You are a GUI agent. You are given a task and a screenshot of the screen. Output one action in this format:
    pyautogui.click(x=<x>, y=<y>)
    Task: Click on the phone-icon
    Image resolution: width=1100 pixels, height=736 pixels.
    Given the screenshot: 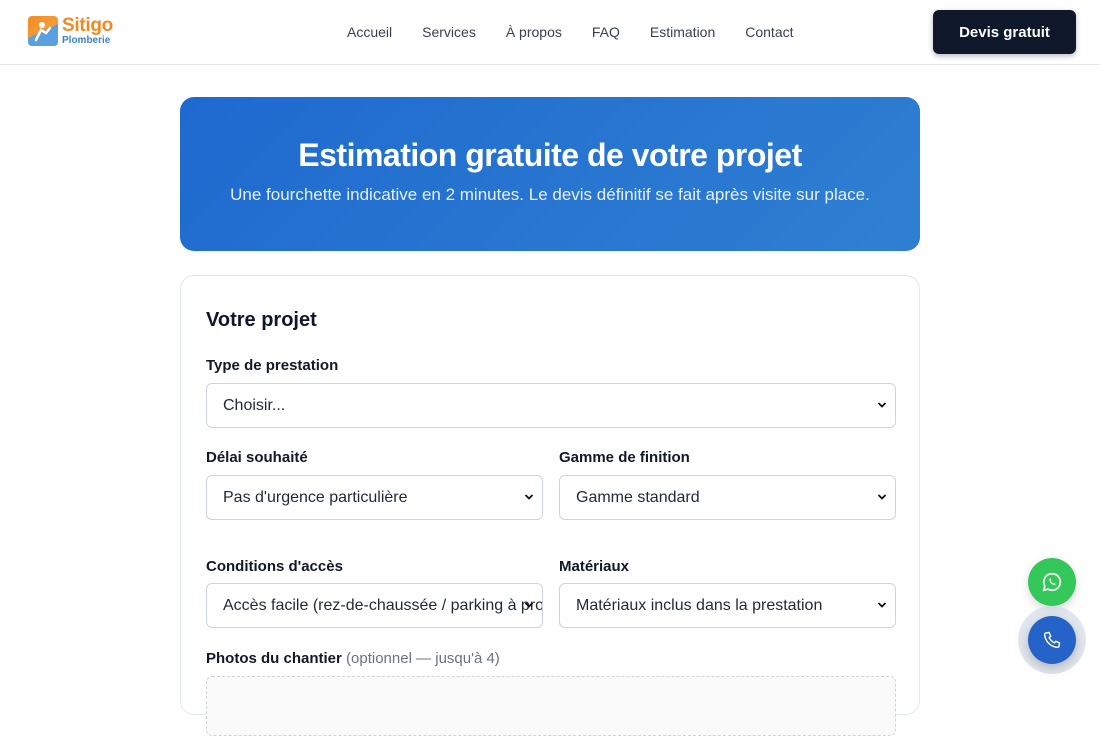 What is the action you would take?
    pyautogui.click(x=1052, y=640)
    